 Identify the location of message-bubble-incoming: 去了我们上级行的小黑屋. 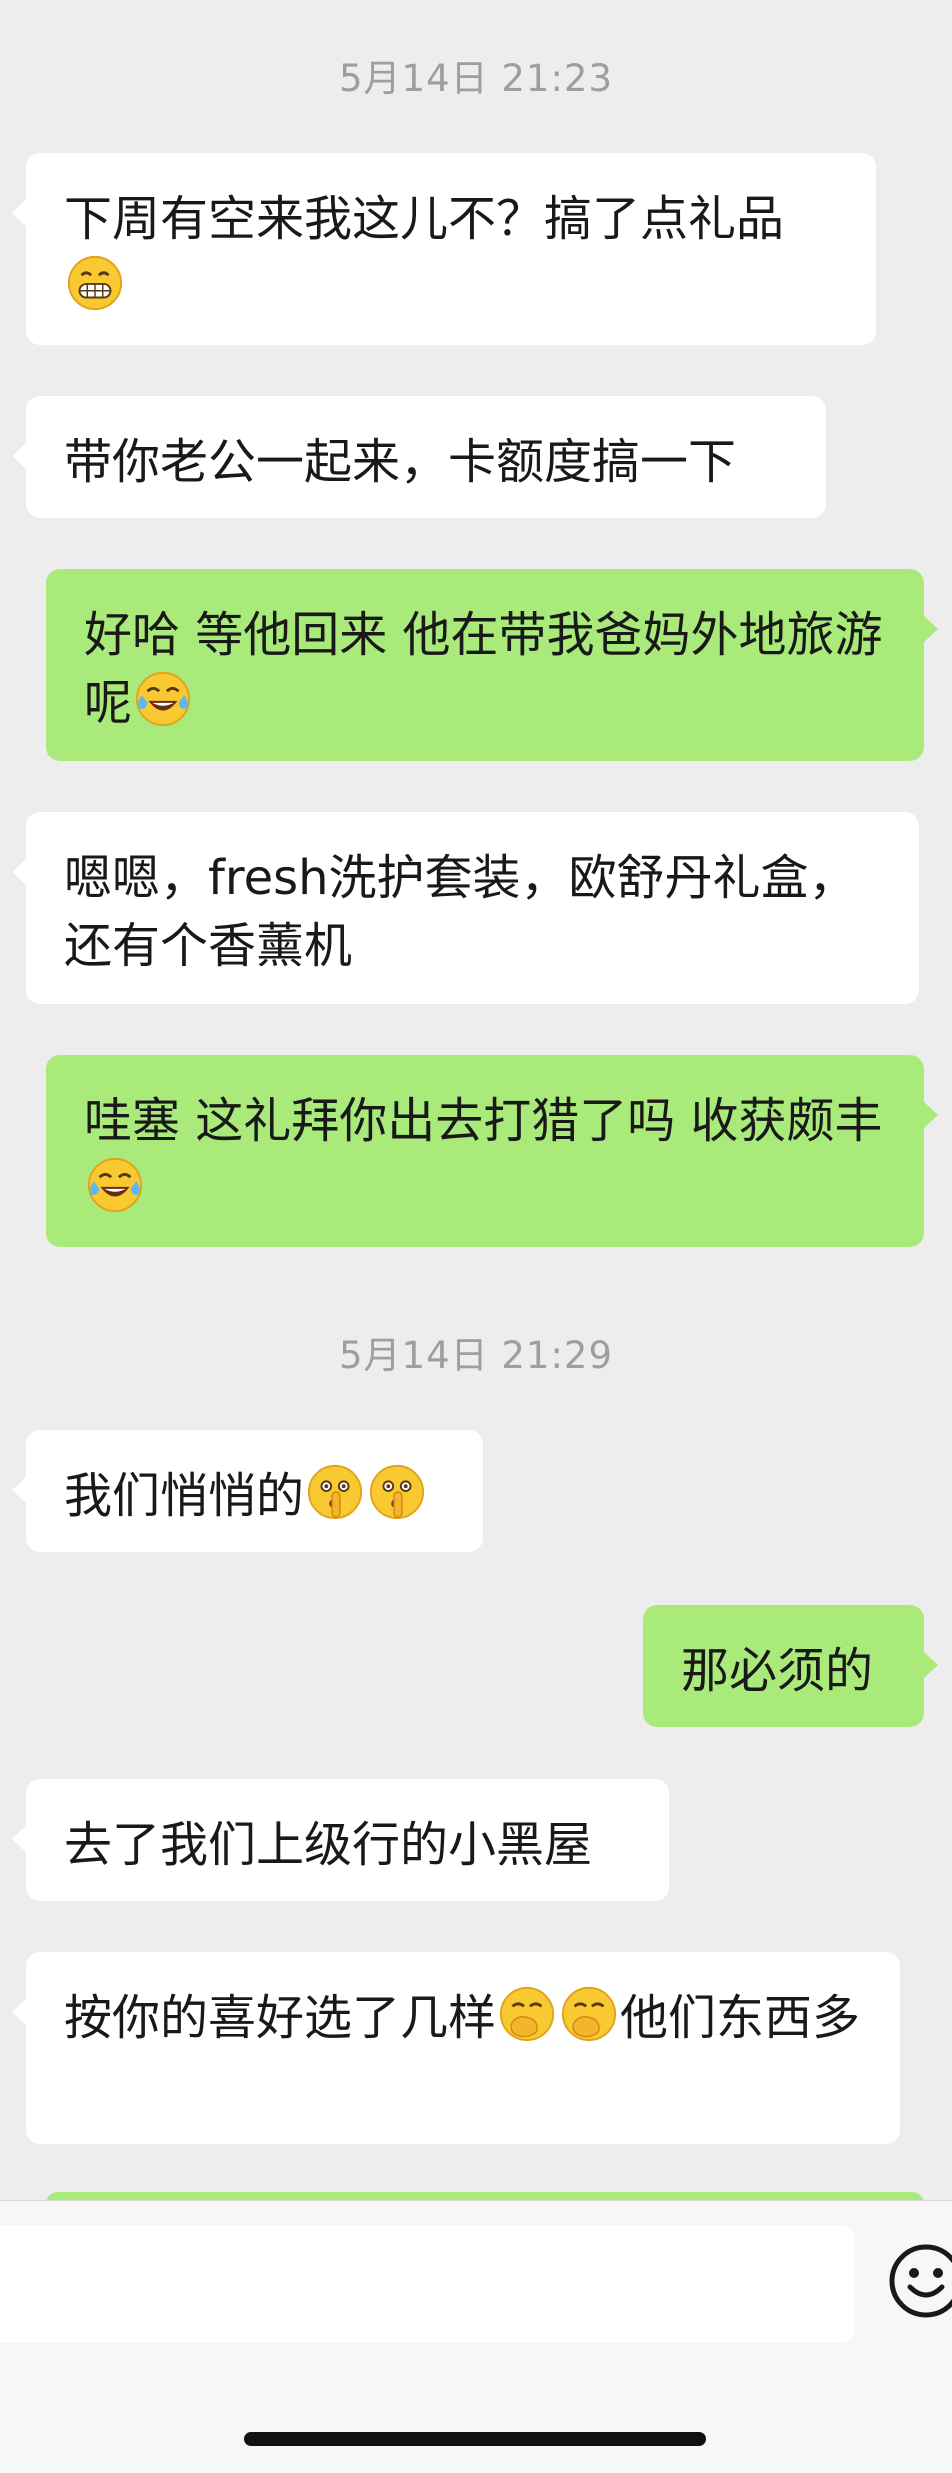
(340, 1840).